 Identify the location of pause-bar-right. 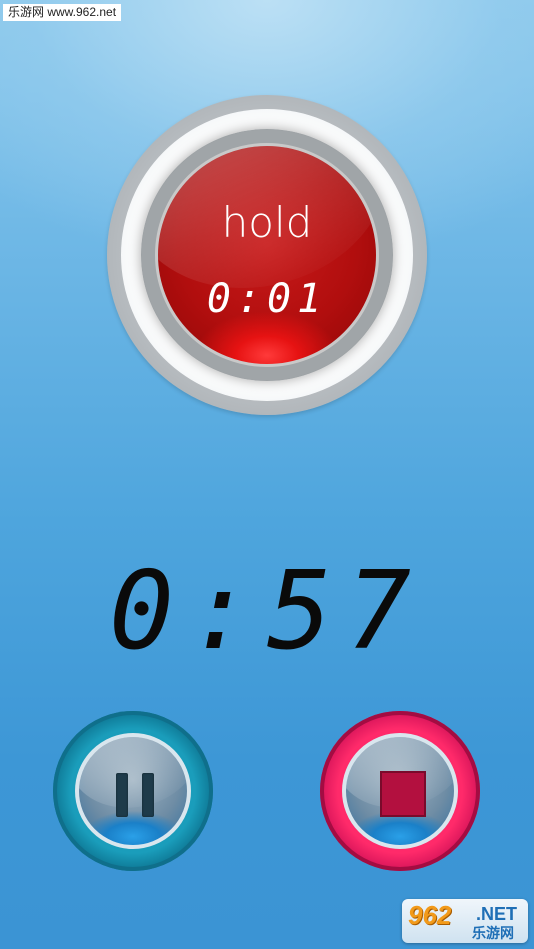
(148, 795).